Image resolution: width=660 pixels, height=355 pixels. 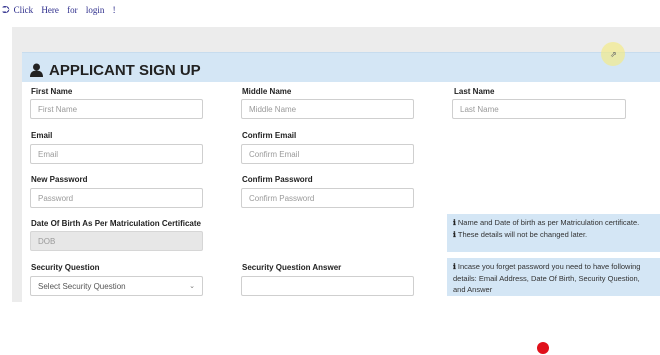 What do you see at coordinates (116, 198) in the screenshot?
I see `new-password-input` at bounding box center [116, 198].